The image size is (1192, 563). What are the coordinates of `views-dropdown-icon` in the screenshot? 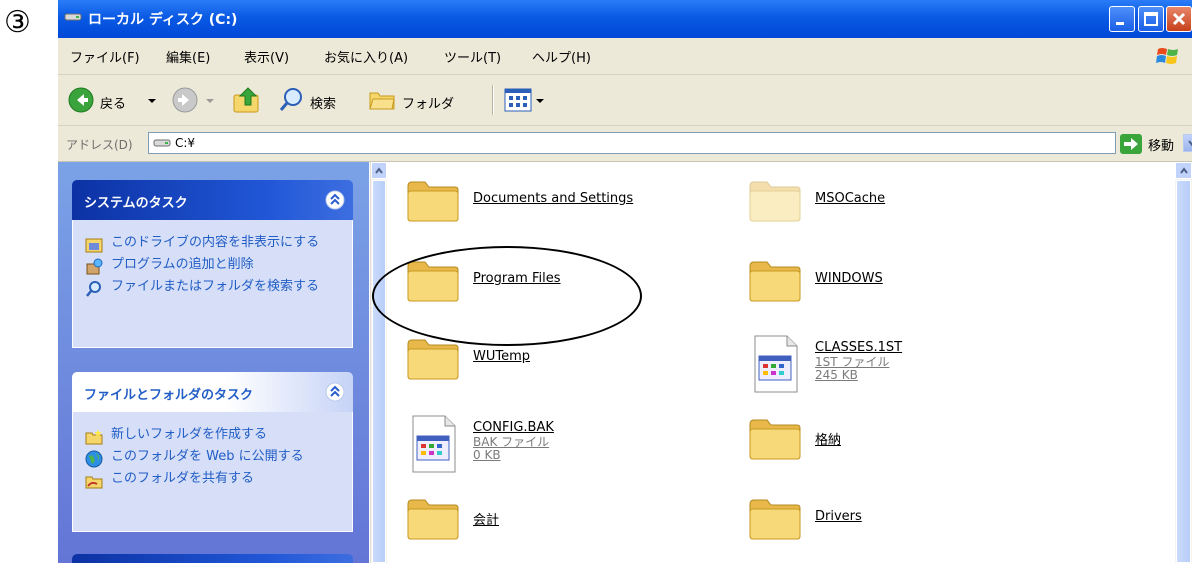 It's located at (540, 101).